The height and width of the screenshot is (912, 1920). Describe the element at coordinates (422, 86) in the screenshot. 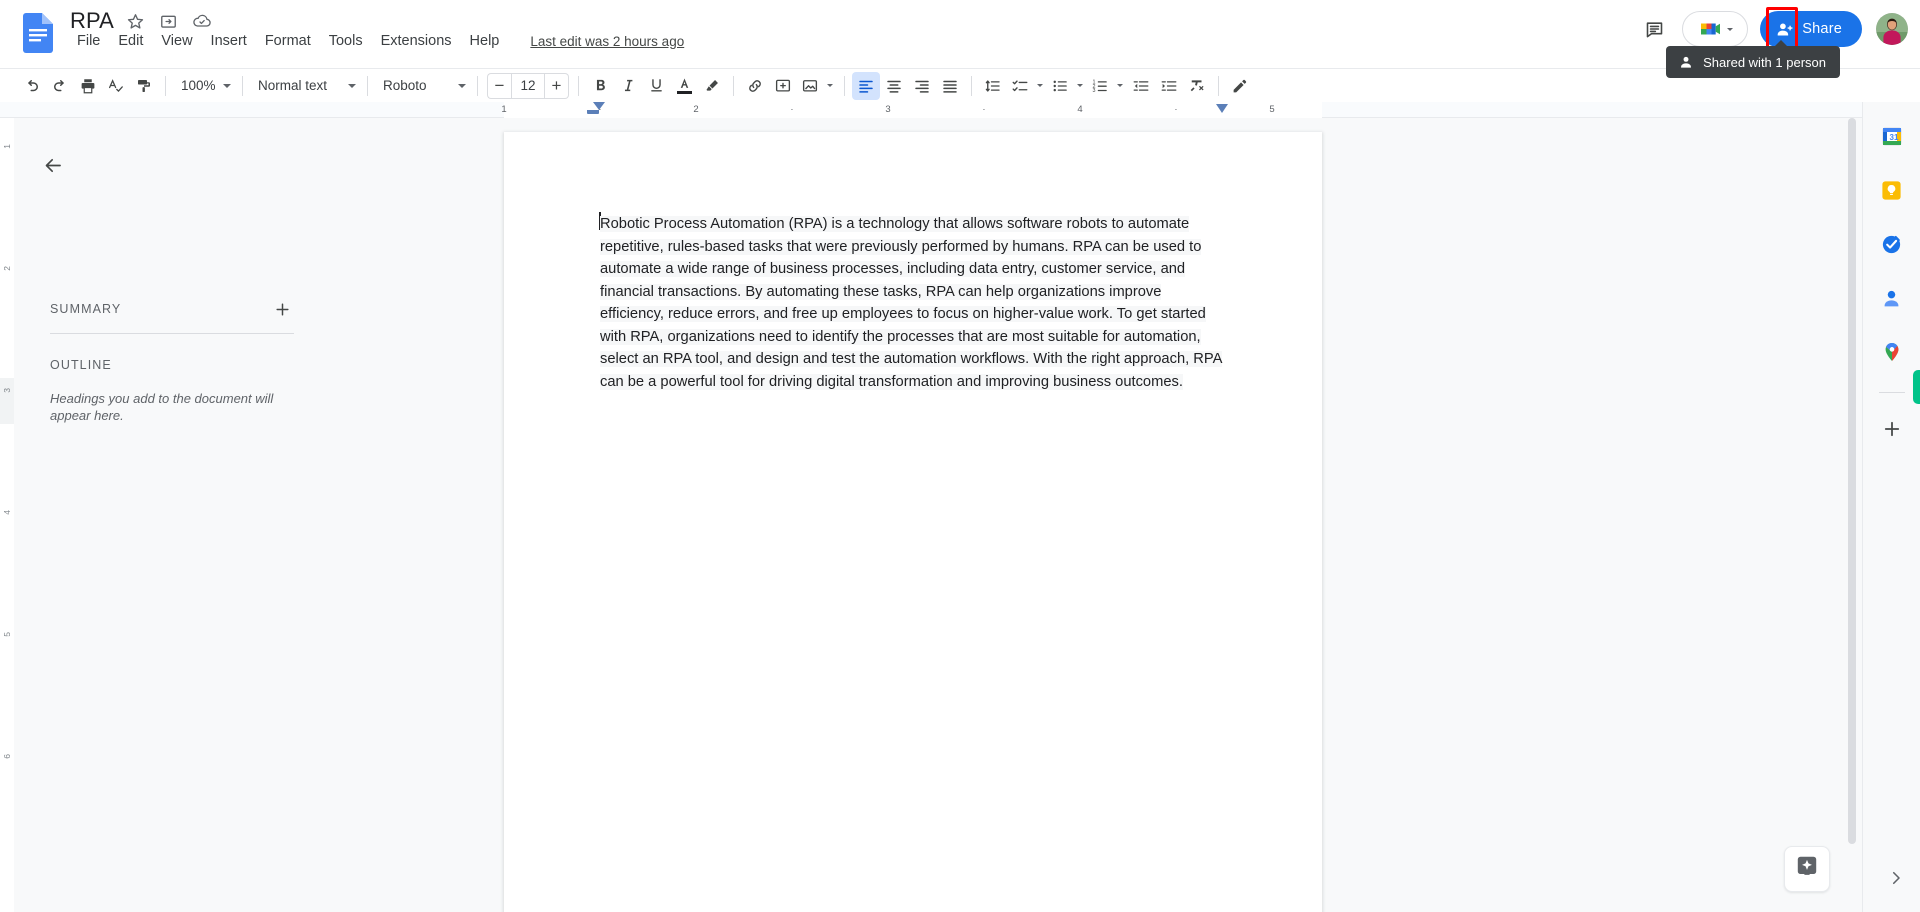

I see `font-family-select: Roboto` at that location.